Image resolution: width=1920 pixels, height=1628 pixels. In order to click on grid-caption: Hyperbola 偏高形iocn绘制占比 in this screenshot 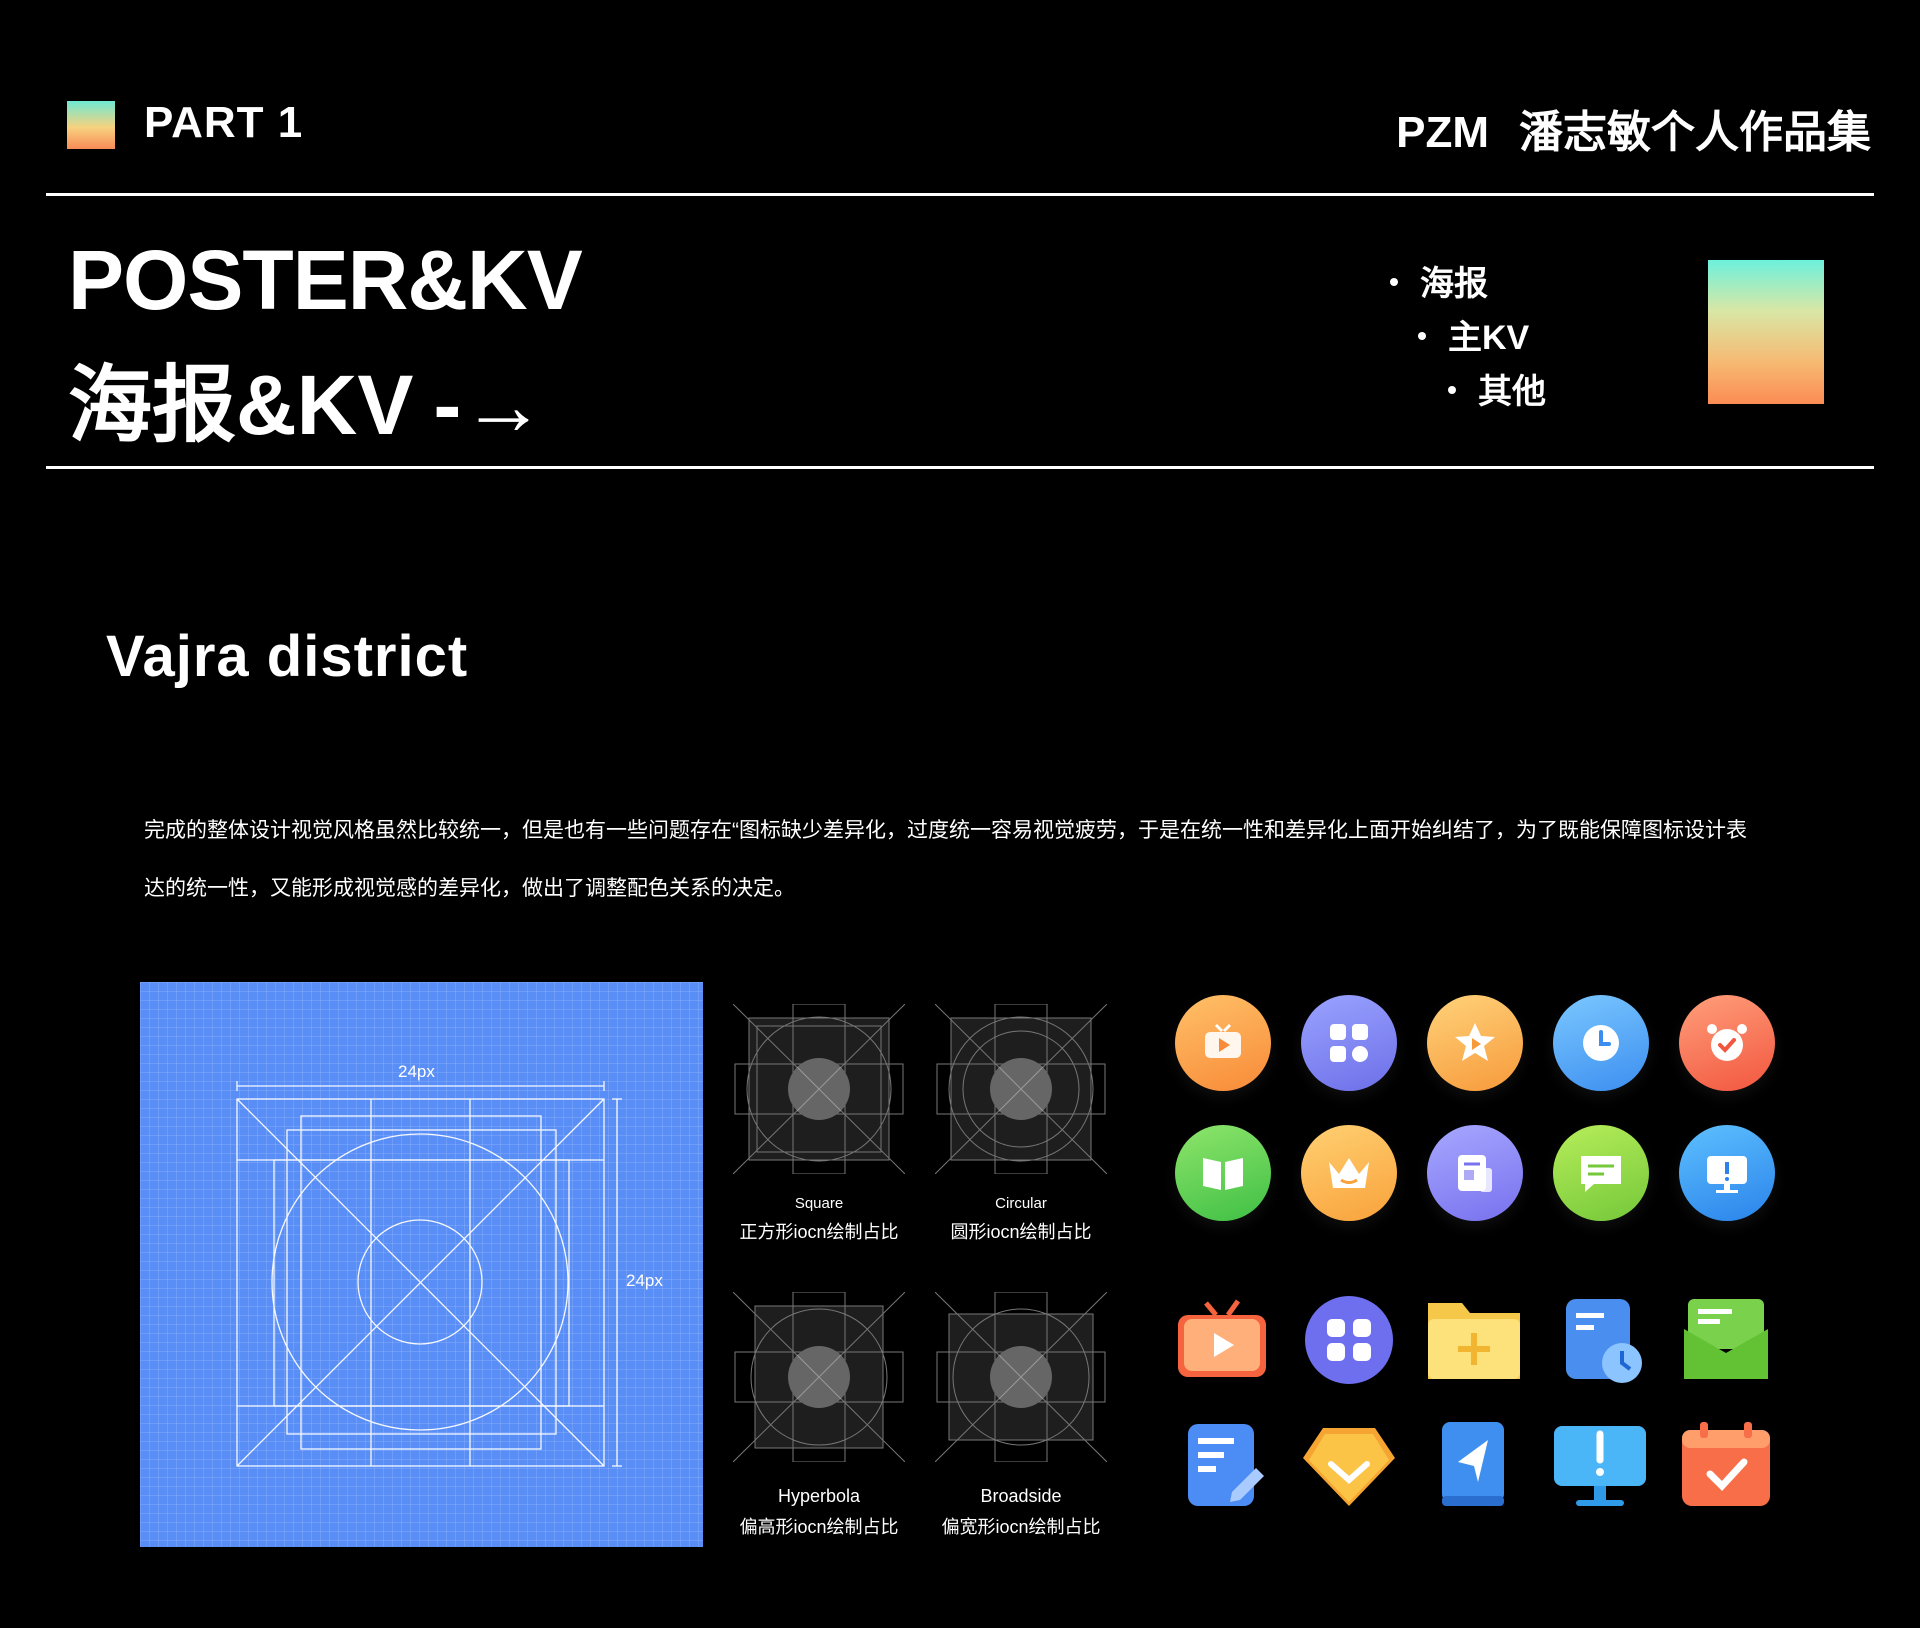, I will do `click(819, 1511)`.